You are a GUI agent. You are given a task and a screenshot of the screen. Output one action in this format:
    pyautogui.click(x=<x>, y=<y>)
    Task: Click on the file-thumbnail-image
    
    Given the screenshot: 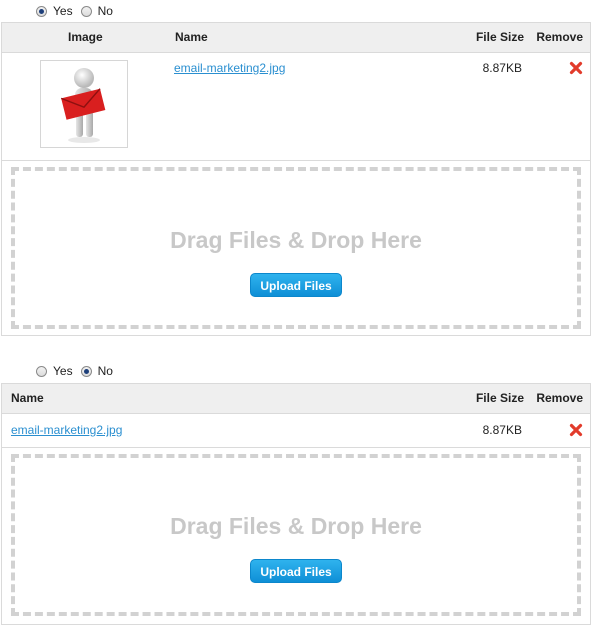 What is the action you would take?
    pyautogui.click(x=84, y=104)
    